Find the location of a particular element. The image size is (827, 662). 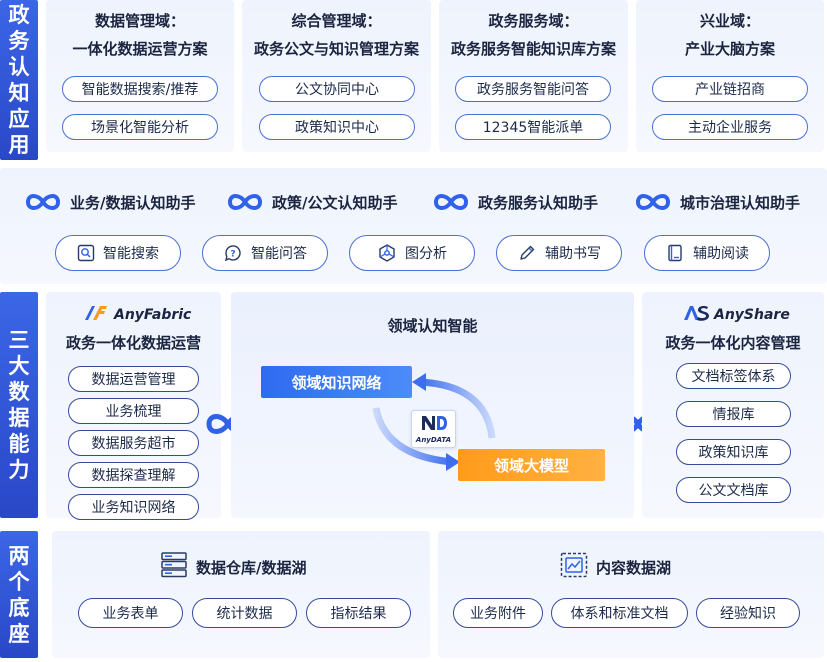

tool-smart-qa: ? 智能问答 is located at coordinates (265, 253).